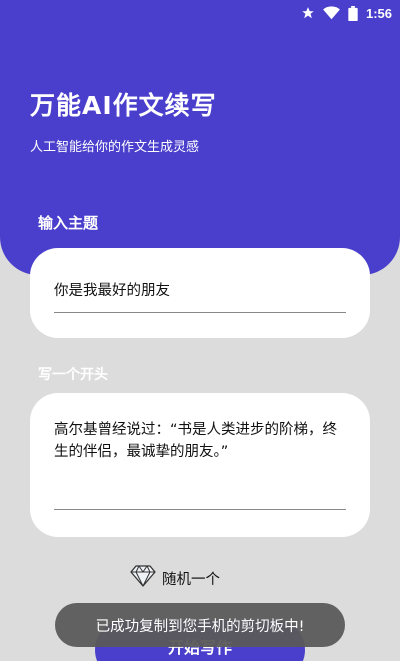 This screenshot has width=400, height=661. I want to click on topic-input: 你是我最好的朋友, so click(200, 291).